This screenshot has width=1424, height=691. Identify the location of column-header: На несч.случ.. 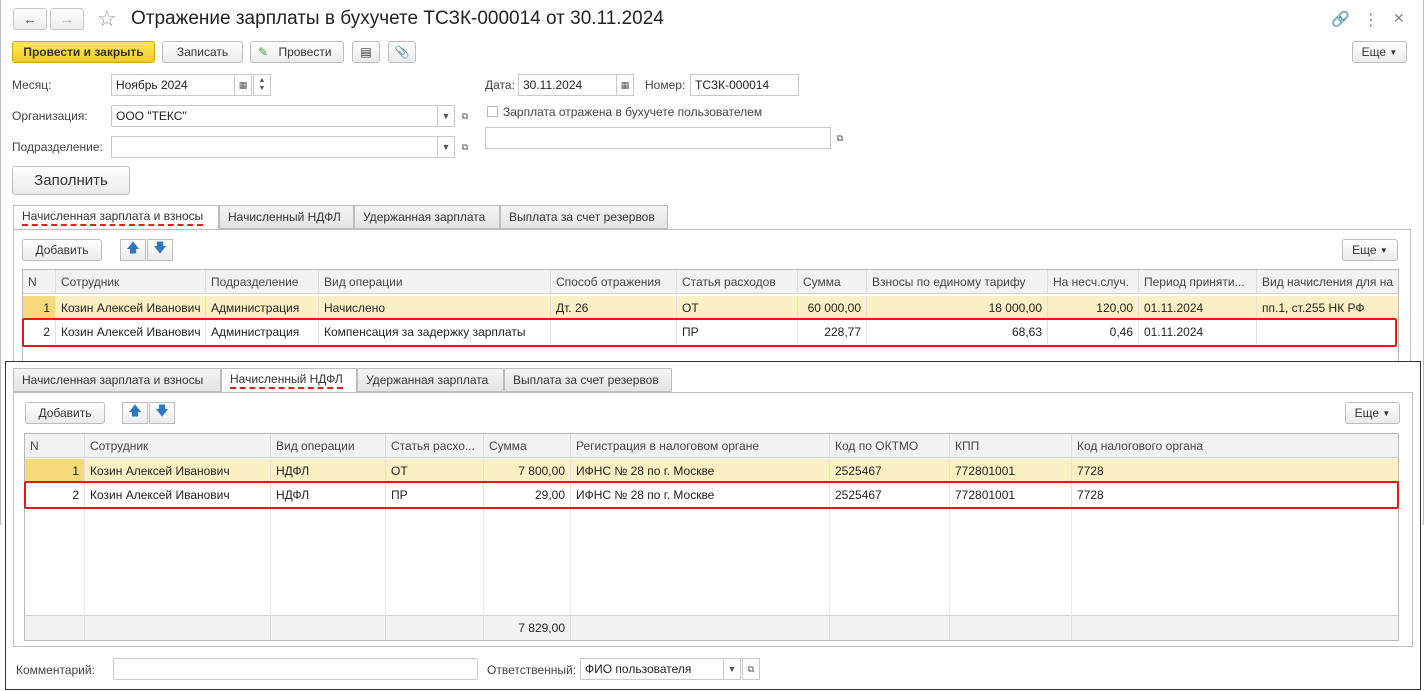
(1093, 282).